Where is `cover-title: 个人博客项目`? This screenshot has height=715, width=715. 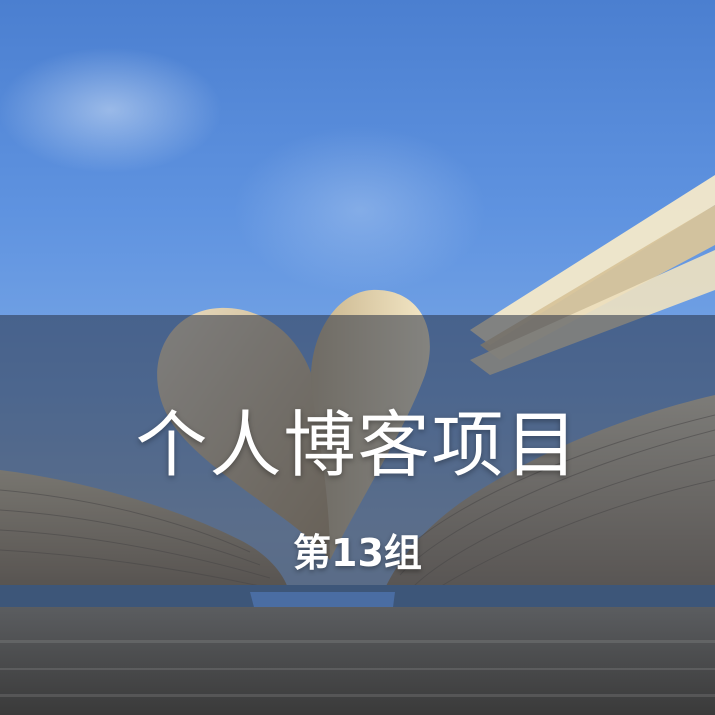 cover-title: 个人博客项目 is located at coordinates (357, 445).